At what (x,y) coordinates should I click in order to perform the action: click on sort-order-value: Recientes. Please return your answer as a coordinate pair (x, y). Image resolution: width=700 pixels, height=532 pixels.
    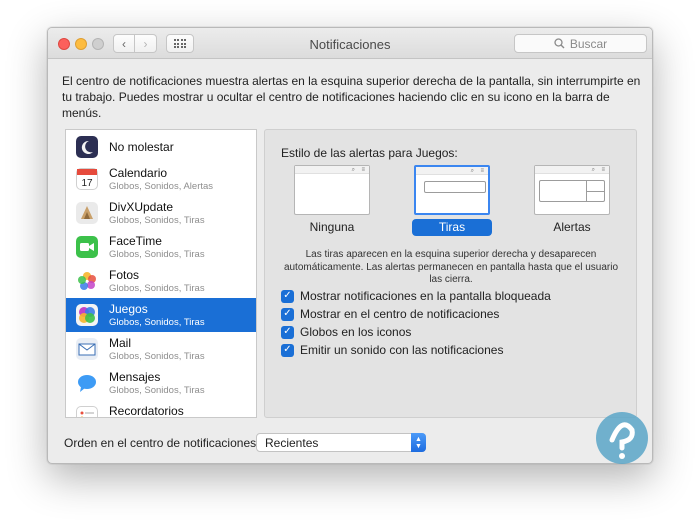
    Looking at the image, I should click on (292, 443).